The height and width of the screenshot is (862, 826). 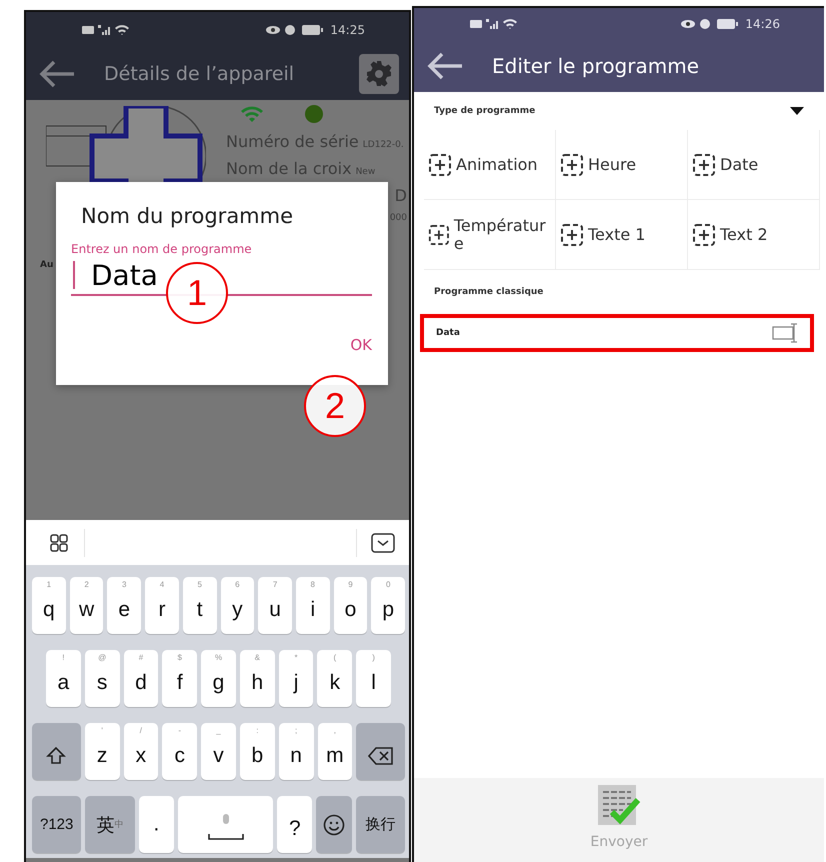 I want to click on document-check-icon, so click(x=619, y=806).